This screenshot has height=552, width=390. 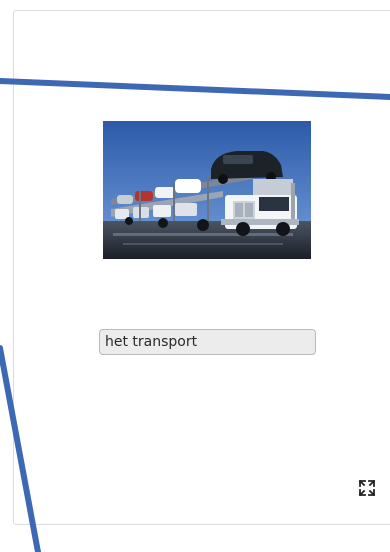 What do you see at coordinates (207, 342) in the screenshot?
I see `answer-input` at bounding box center [207, 342].